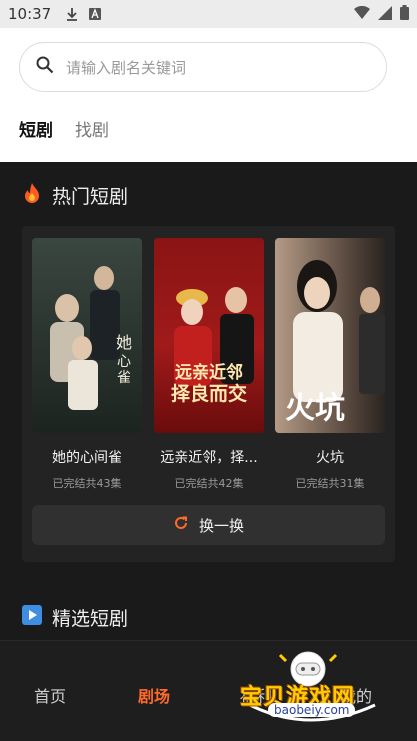 The width and height of the screenshot is (417, 741). What do you see at coordinates (36, 128) in the screenshot?
I see `tab-short-drama: 短剧` at bounding box center [36, 128].